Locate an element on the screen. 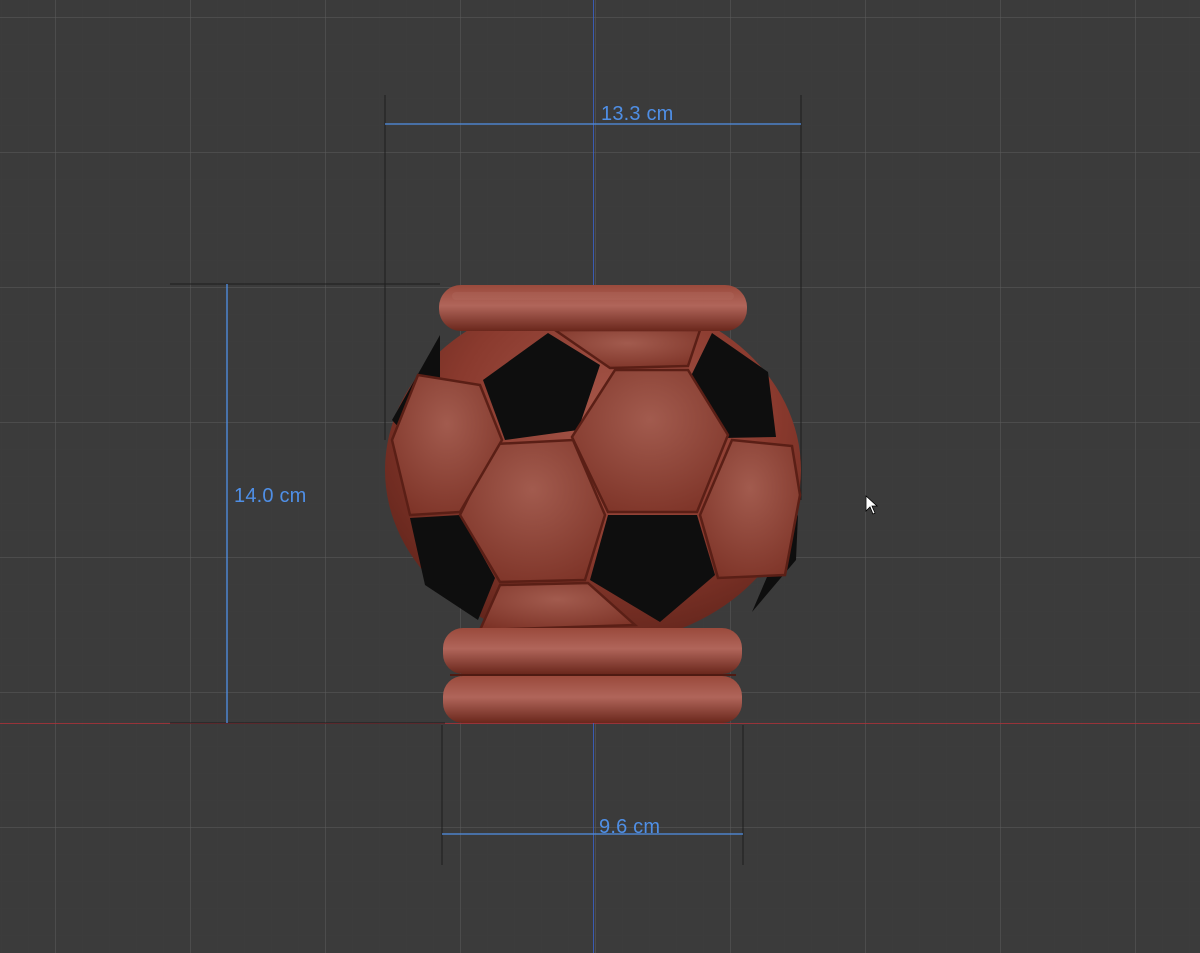  mouse-cursor-icon is located at coordinates (872, 505).